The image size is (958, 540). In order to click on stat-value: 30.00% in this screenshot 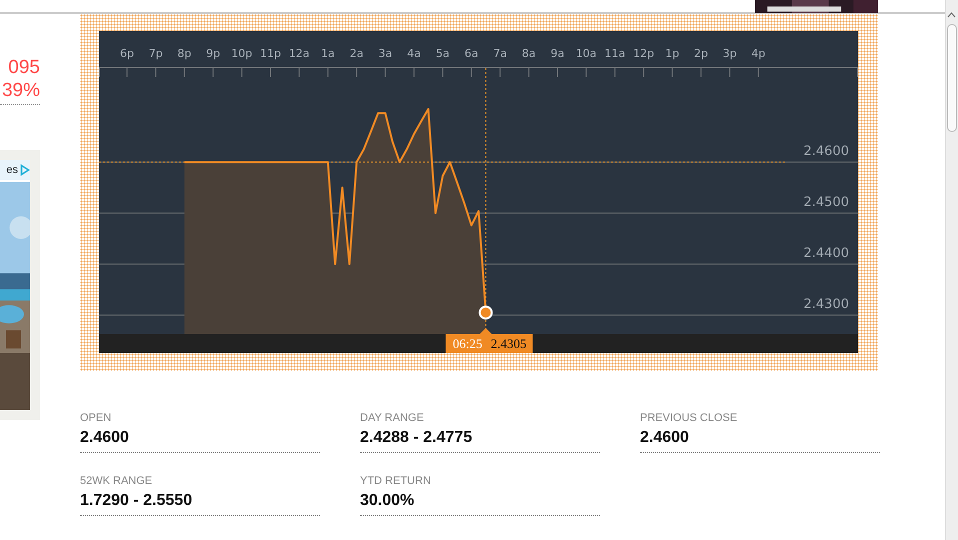, I will do `click(388, 501)`.